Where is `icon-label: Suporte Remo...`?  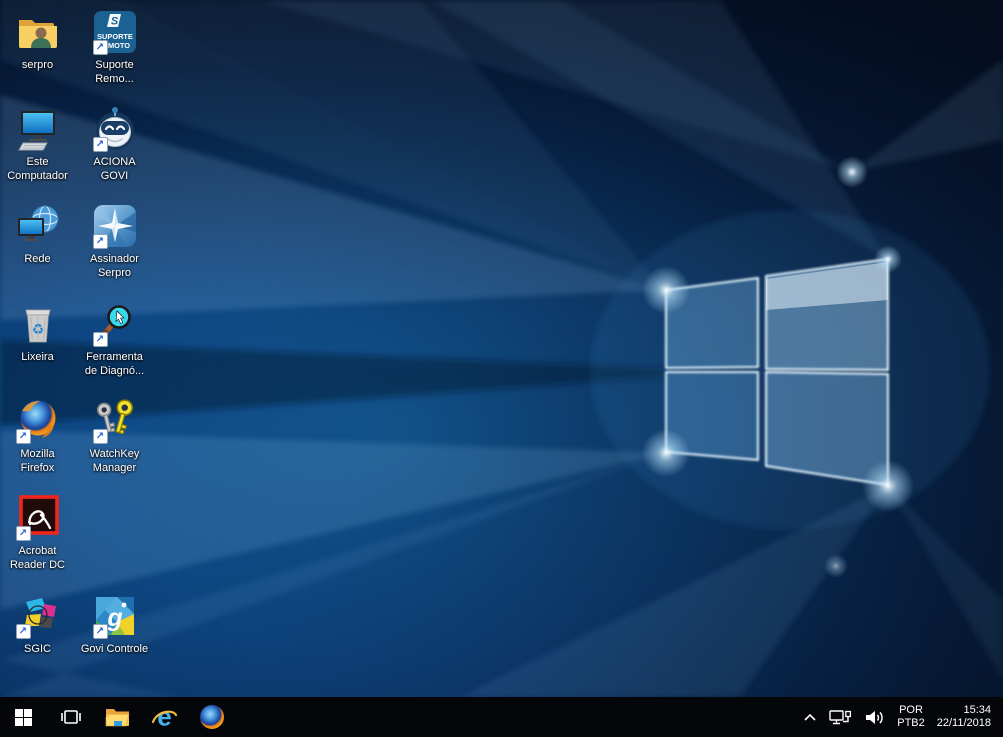 icon-label: Suporte Remo... is located at coordinates (114, 72).